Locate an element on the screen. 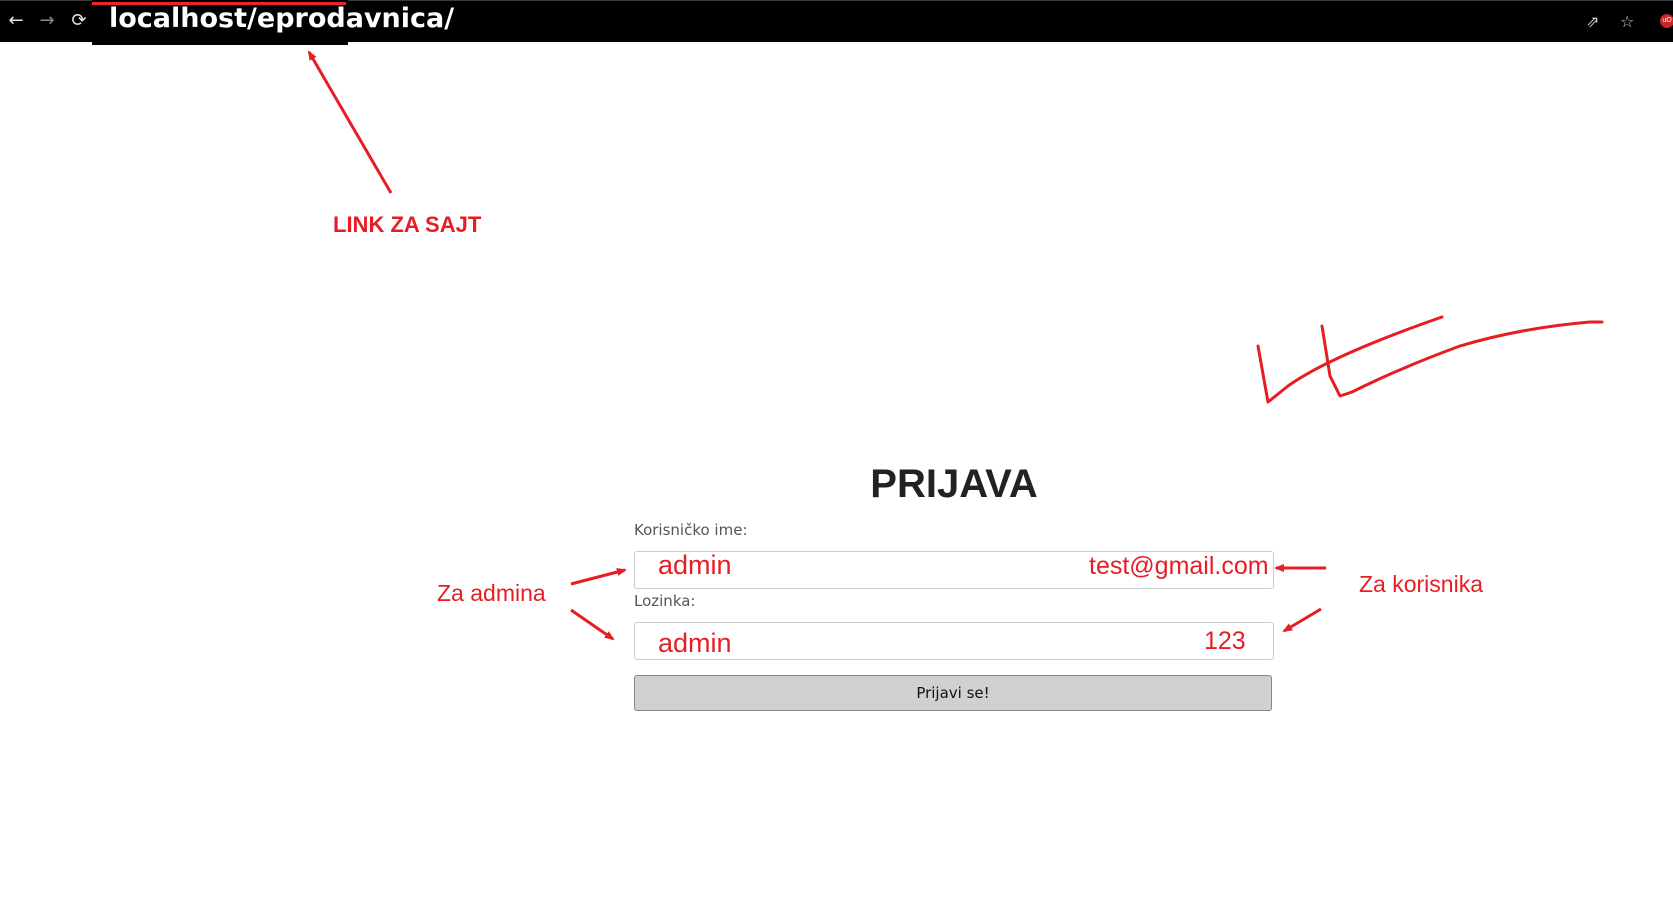  reload-icon: ⟳ is located at coordinates (79, 21).